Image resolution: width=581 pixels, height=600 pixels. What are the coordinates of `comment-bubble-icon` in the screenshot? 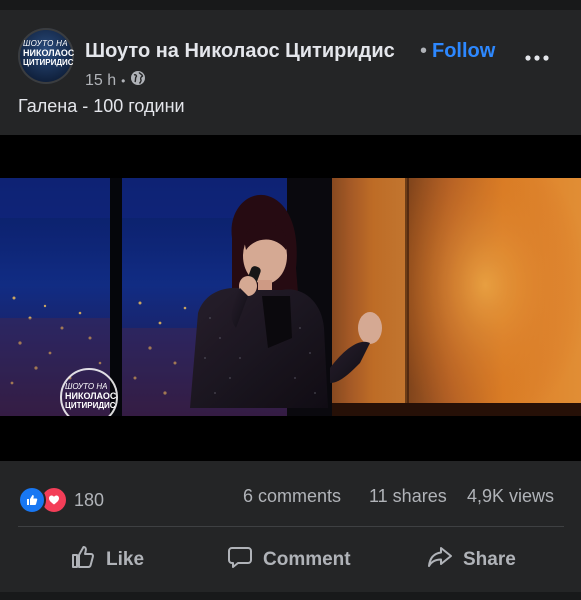 It's located at (240, 560).